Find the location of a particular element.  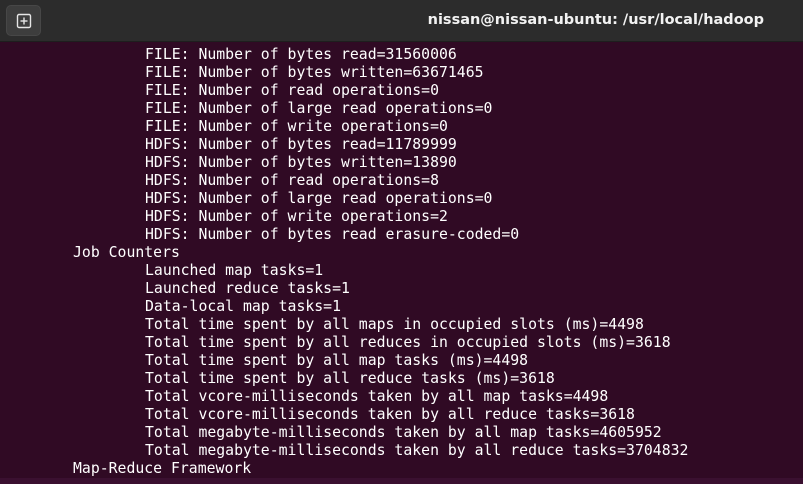

window-title: nissan@nissan-ubuntu: /usr/local/hadoop is located at coordinates (595, 20).